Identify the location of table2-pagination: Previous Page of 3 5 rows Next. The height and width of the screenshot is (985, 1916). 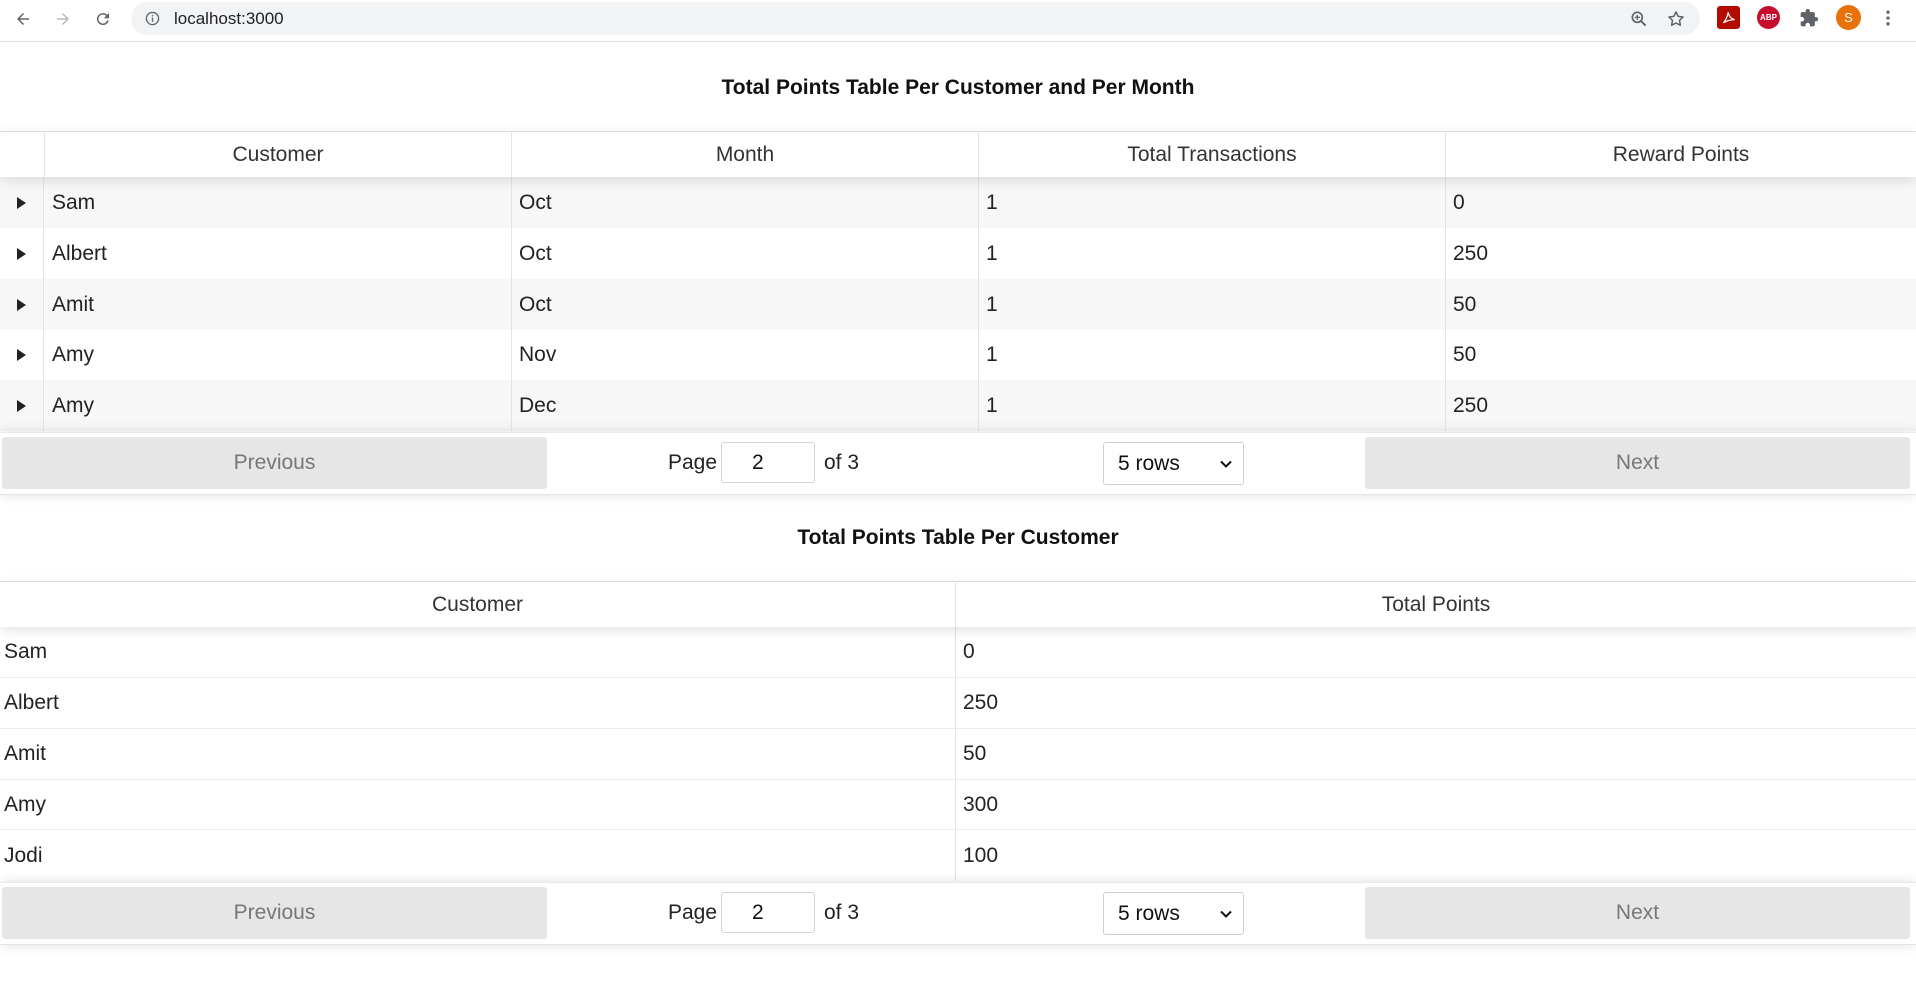
(958, 913).